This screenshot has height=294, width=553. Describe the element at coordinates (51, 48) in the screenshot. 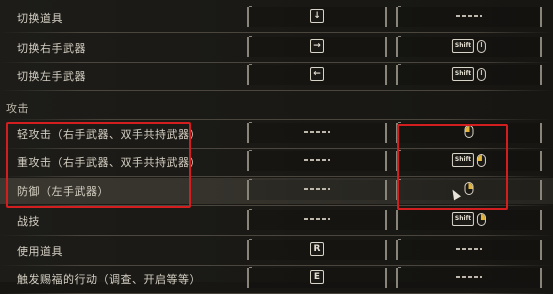

I see `keybind-label: 切换右手武器` at that location.